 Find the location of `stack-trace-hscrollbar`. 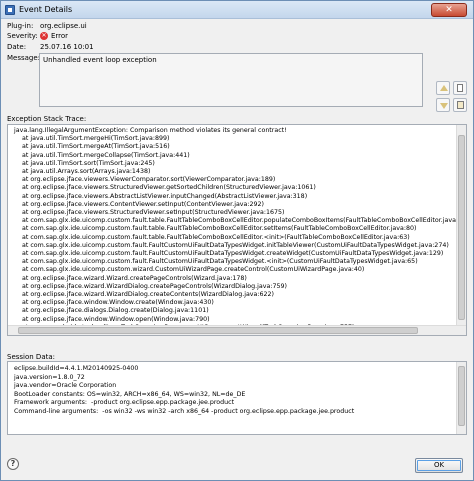

stack-trace-hscrollbar is located at coordinates (237, 330).